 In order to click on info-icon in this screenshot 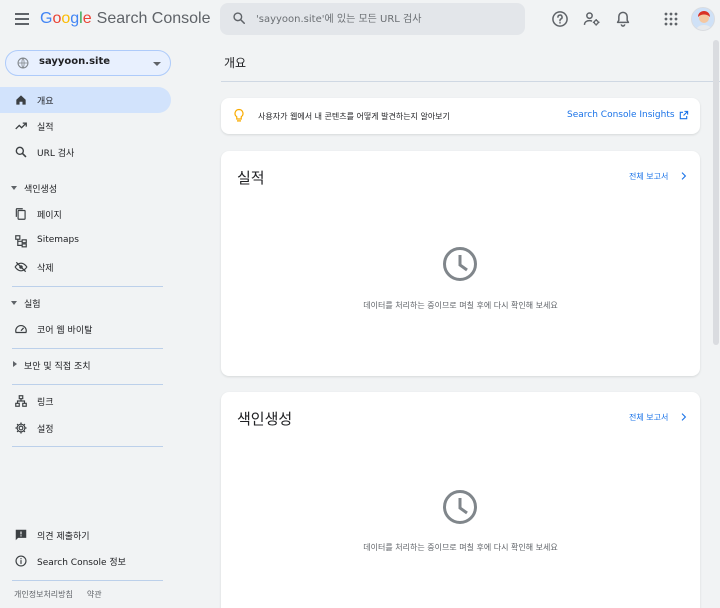, I will do `click(21, 561)`.